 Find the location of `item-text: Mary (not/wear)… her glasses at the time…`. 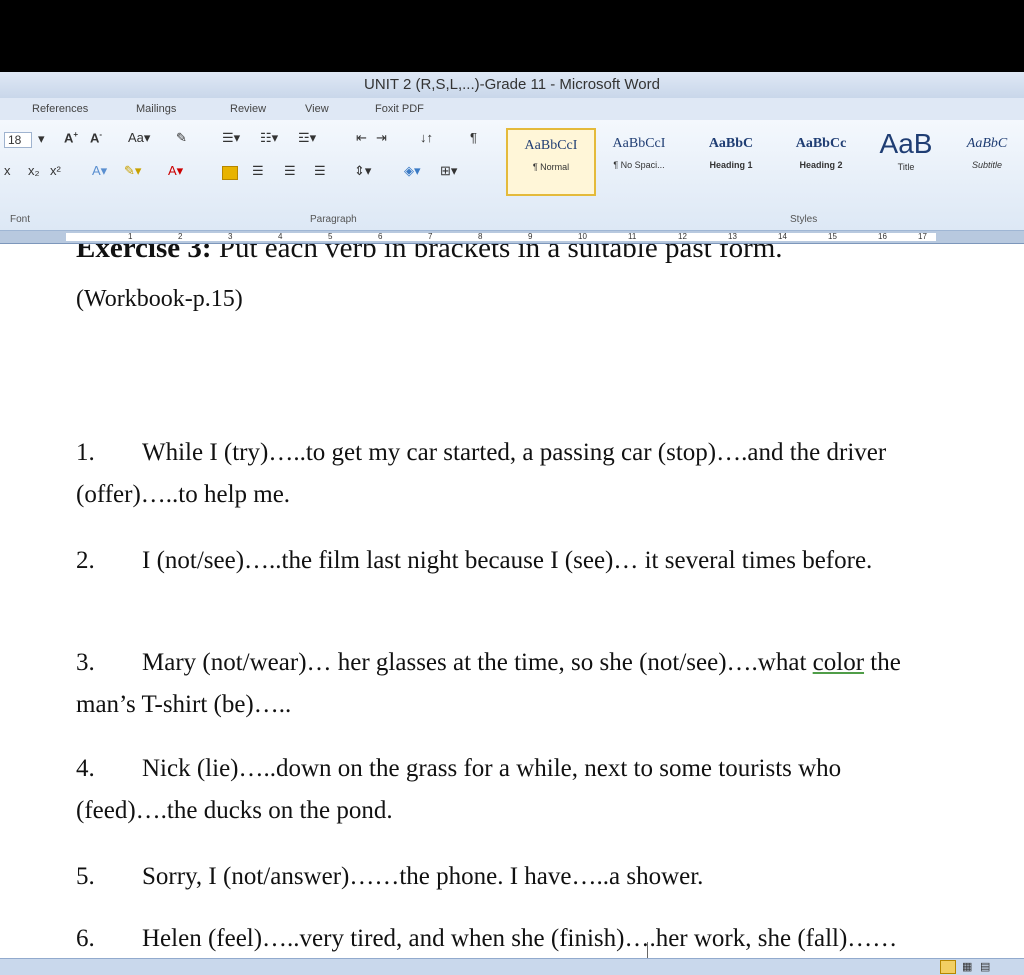

item-text: Mary (not/wear)… her glasses at the time… is located at coordinates (477, 662).